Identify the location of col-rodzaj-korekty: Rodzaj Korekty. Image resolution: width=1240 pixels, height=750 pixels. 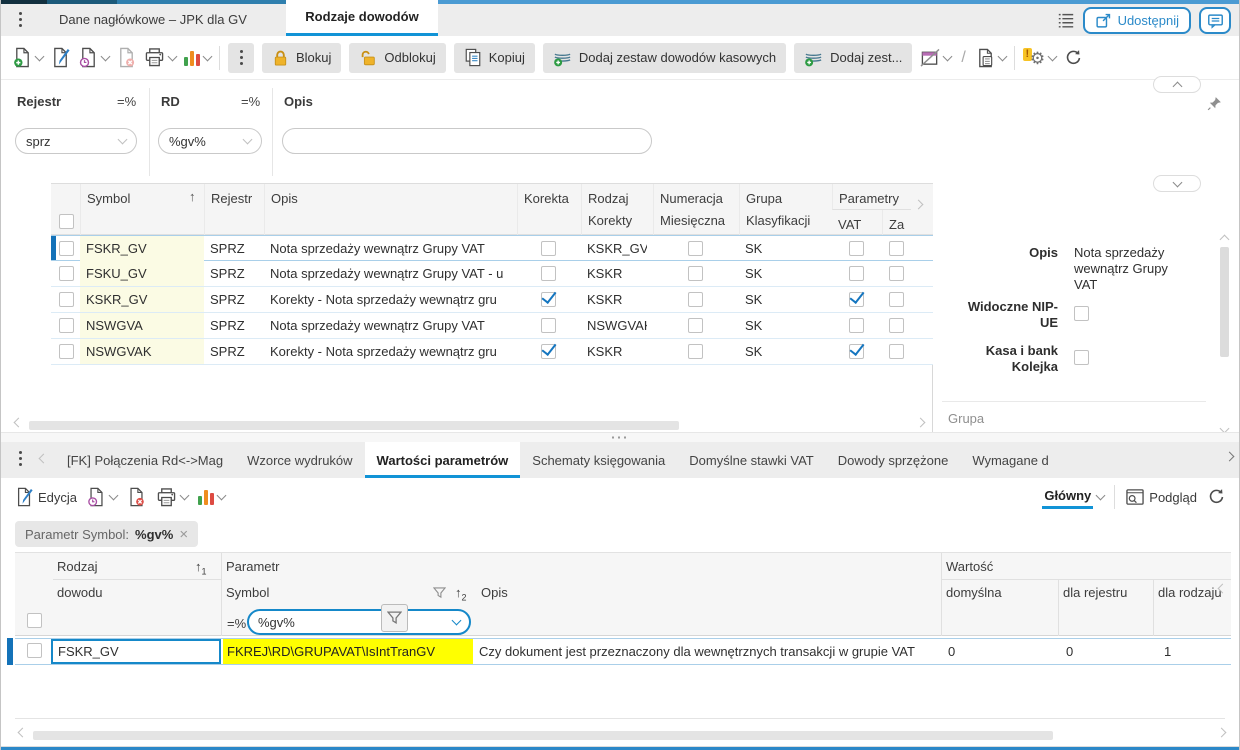
(617, 210).